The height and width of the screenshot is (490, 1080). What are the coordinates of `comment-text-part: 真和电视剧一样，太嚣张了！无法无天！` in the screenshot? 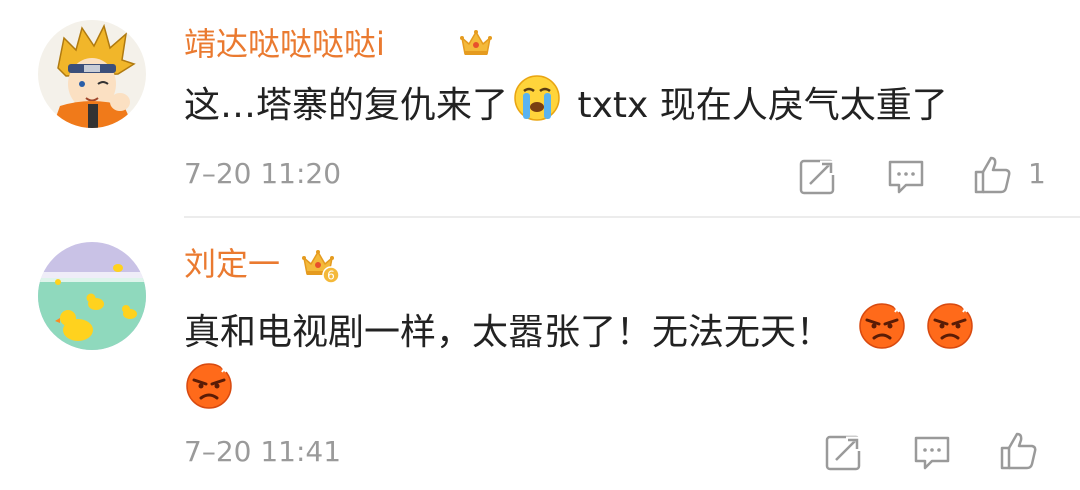 It's located at (508, 332).